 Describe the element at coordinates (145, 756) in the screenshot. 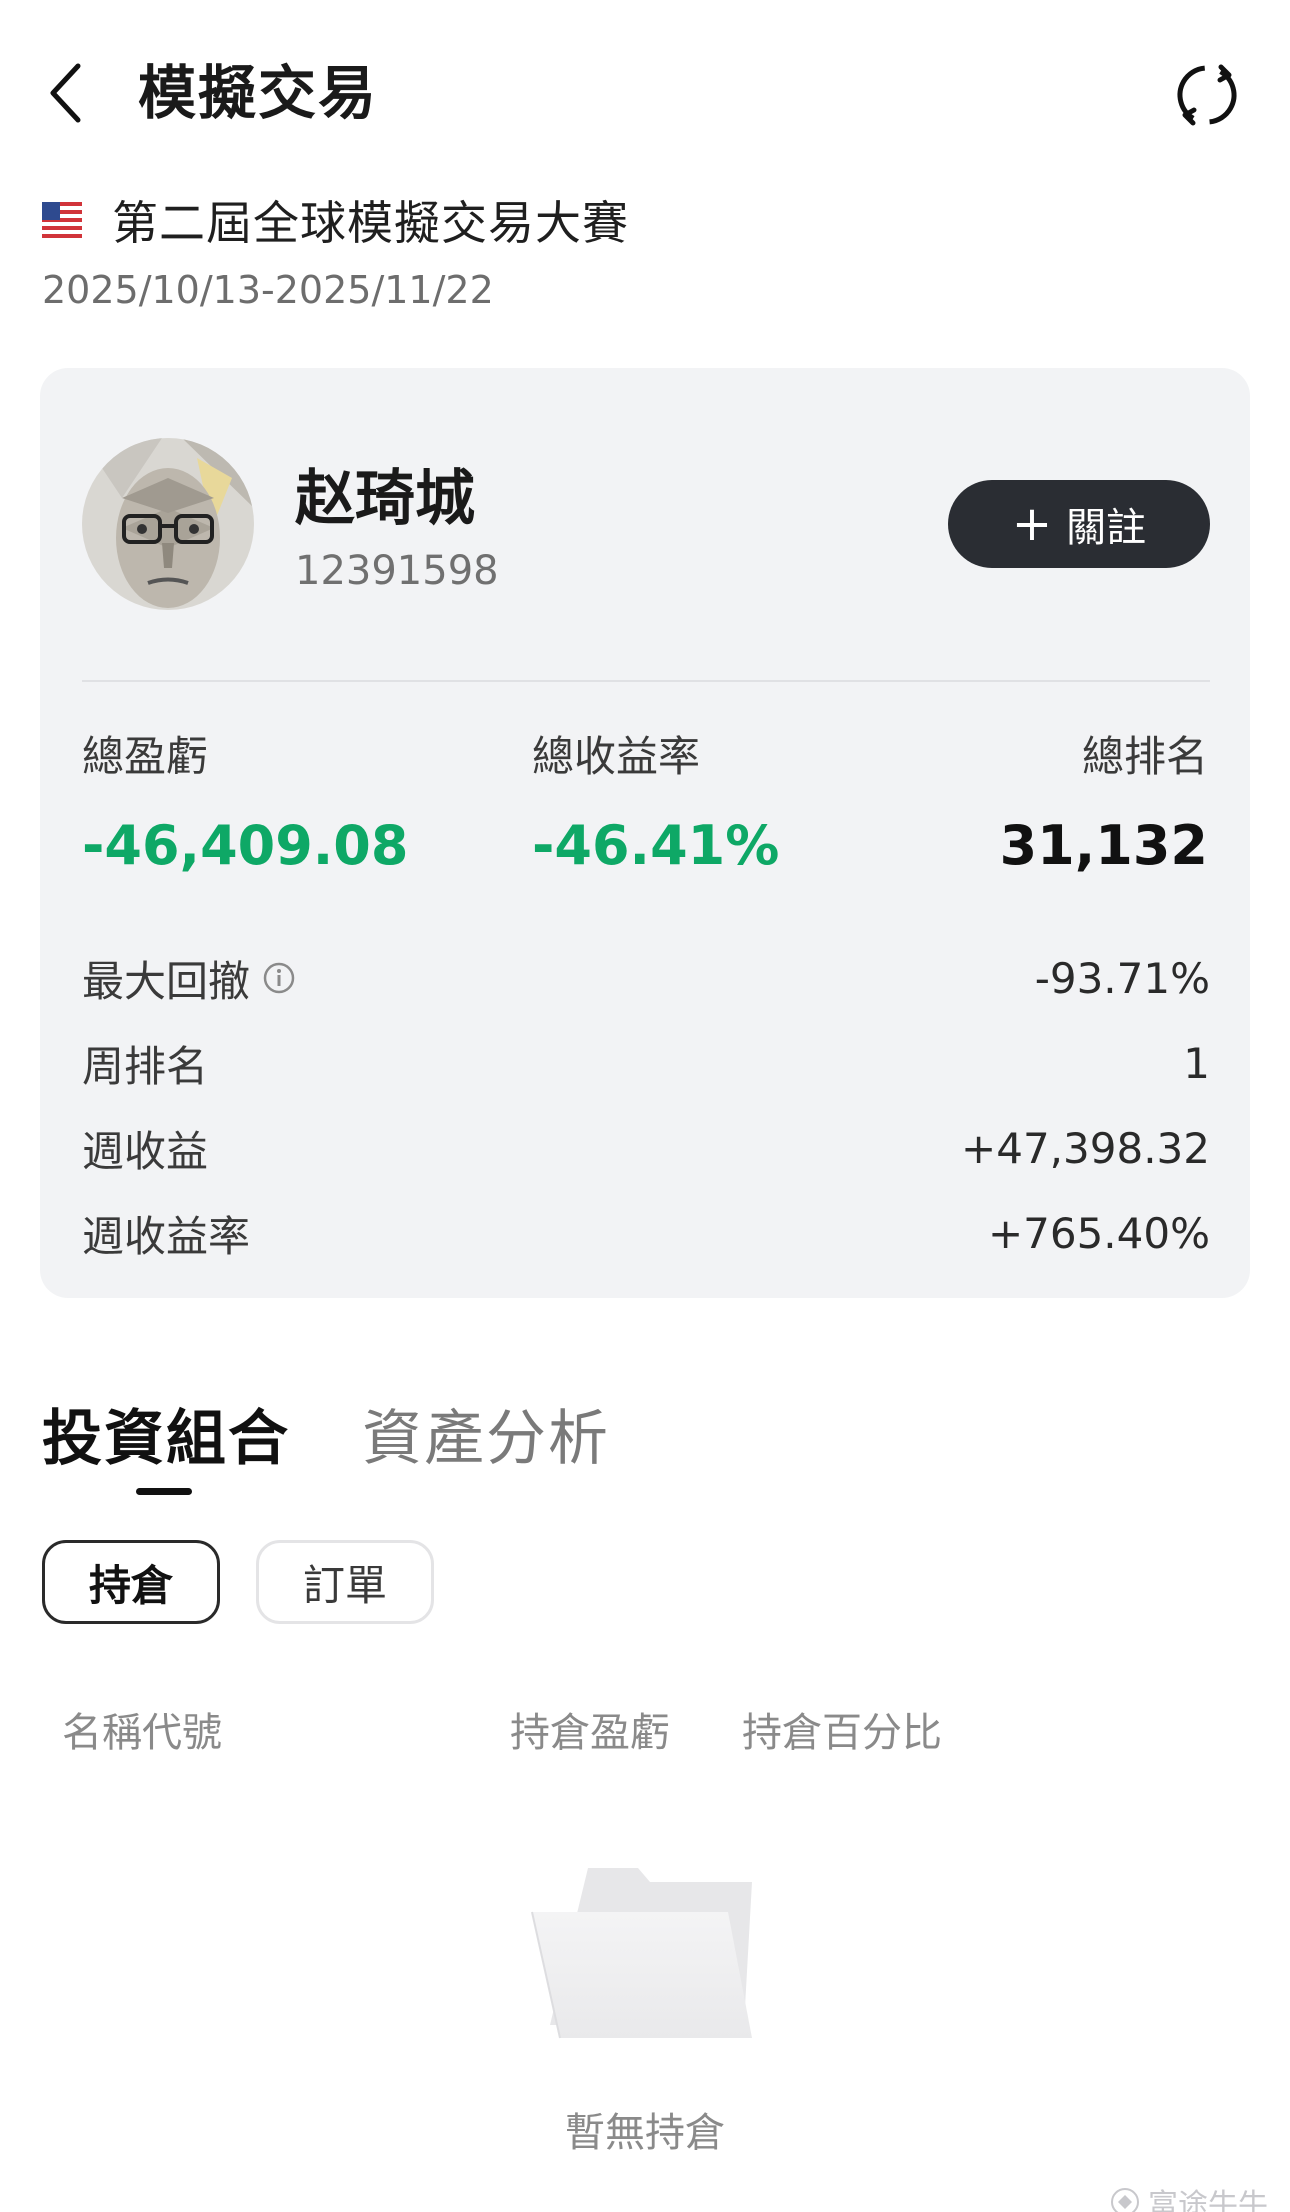

I see `total-pl-label: 總盈虧` at that location.